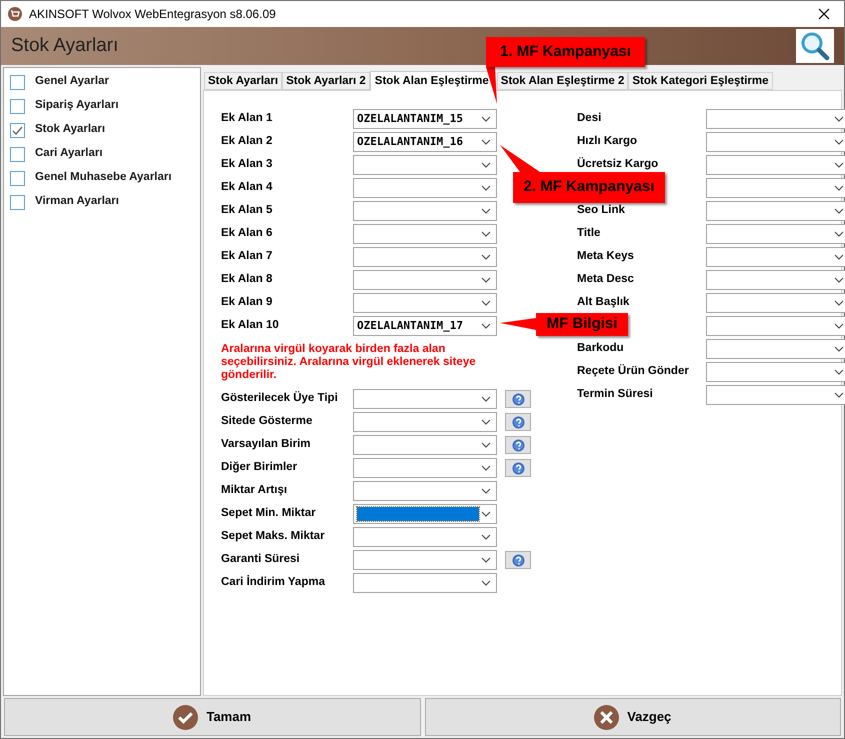  What do you see at coordinates (606, 280) in the screenshot?
I see `field-label: Meta Desc` at bounding box center [606, 280].